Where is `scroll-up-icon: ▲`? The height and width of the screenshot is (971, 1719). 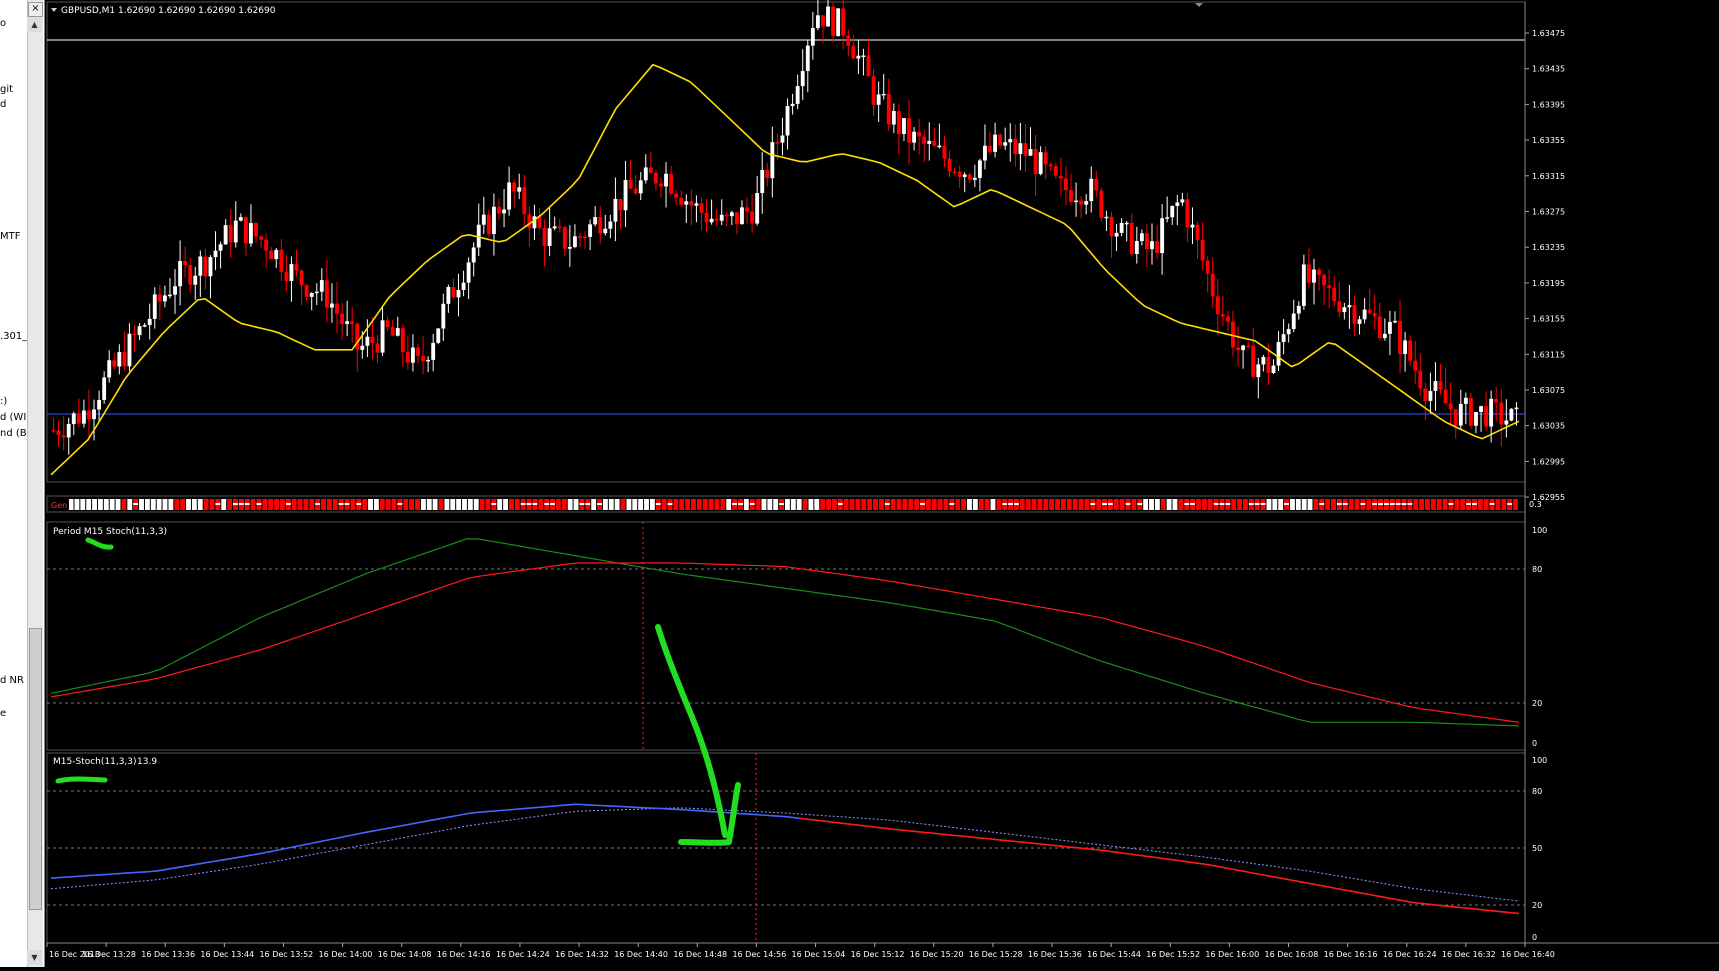
scroll-up-icon: ▲ is located at coordinates (34, 24).